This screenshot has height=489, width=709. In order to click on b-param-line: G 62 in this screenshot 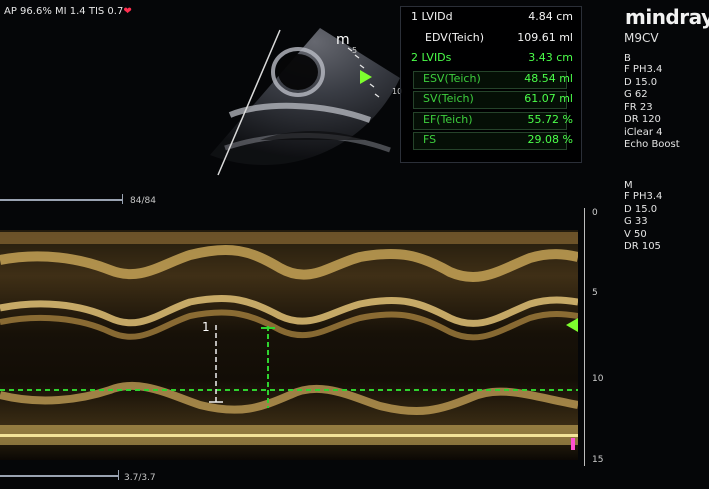, I will do `click(636, 94)`.